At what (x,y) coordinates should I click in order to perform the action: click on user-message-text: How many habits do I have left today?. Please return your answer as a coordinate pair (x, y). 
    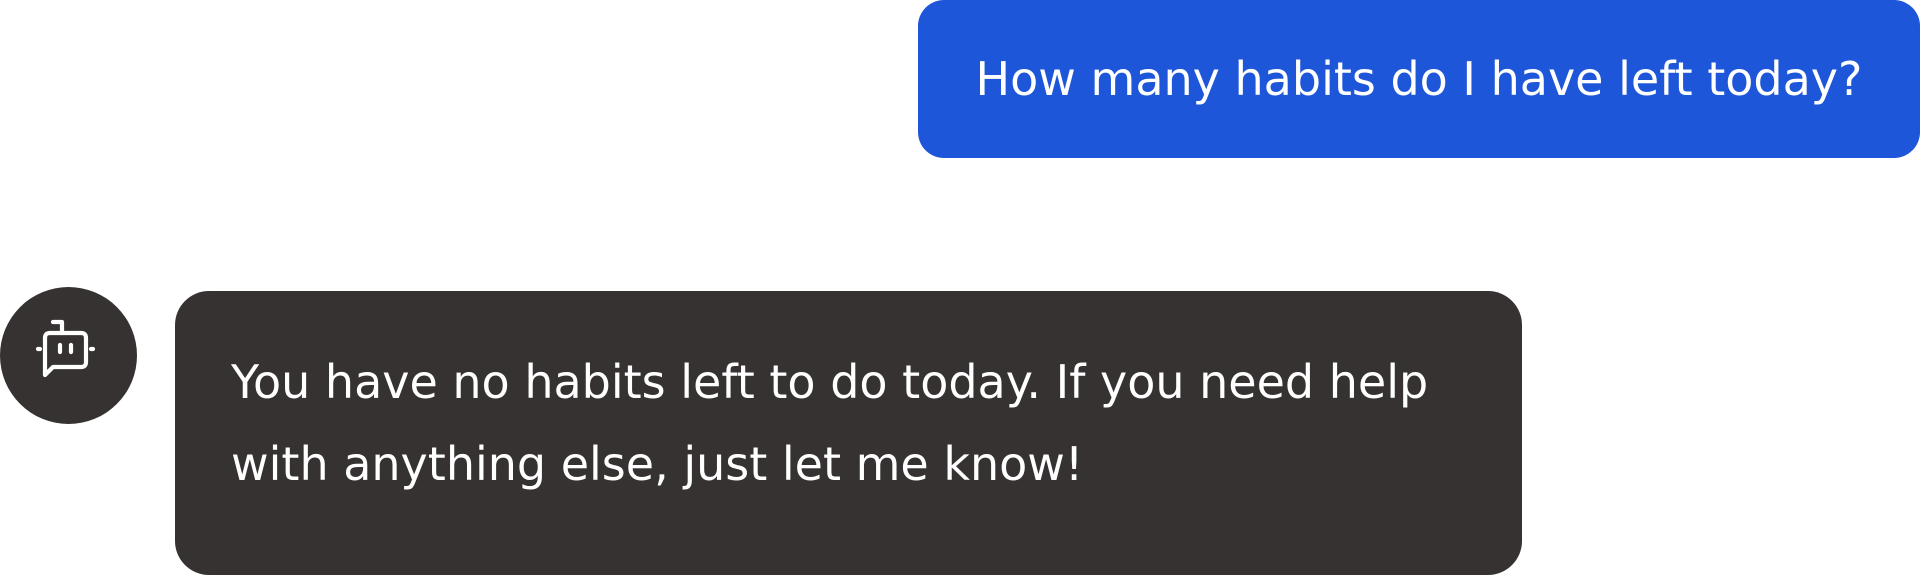
    Looking at the image, I should click on (1419, 79).